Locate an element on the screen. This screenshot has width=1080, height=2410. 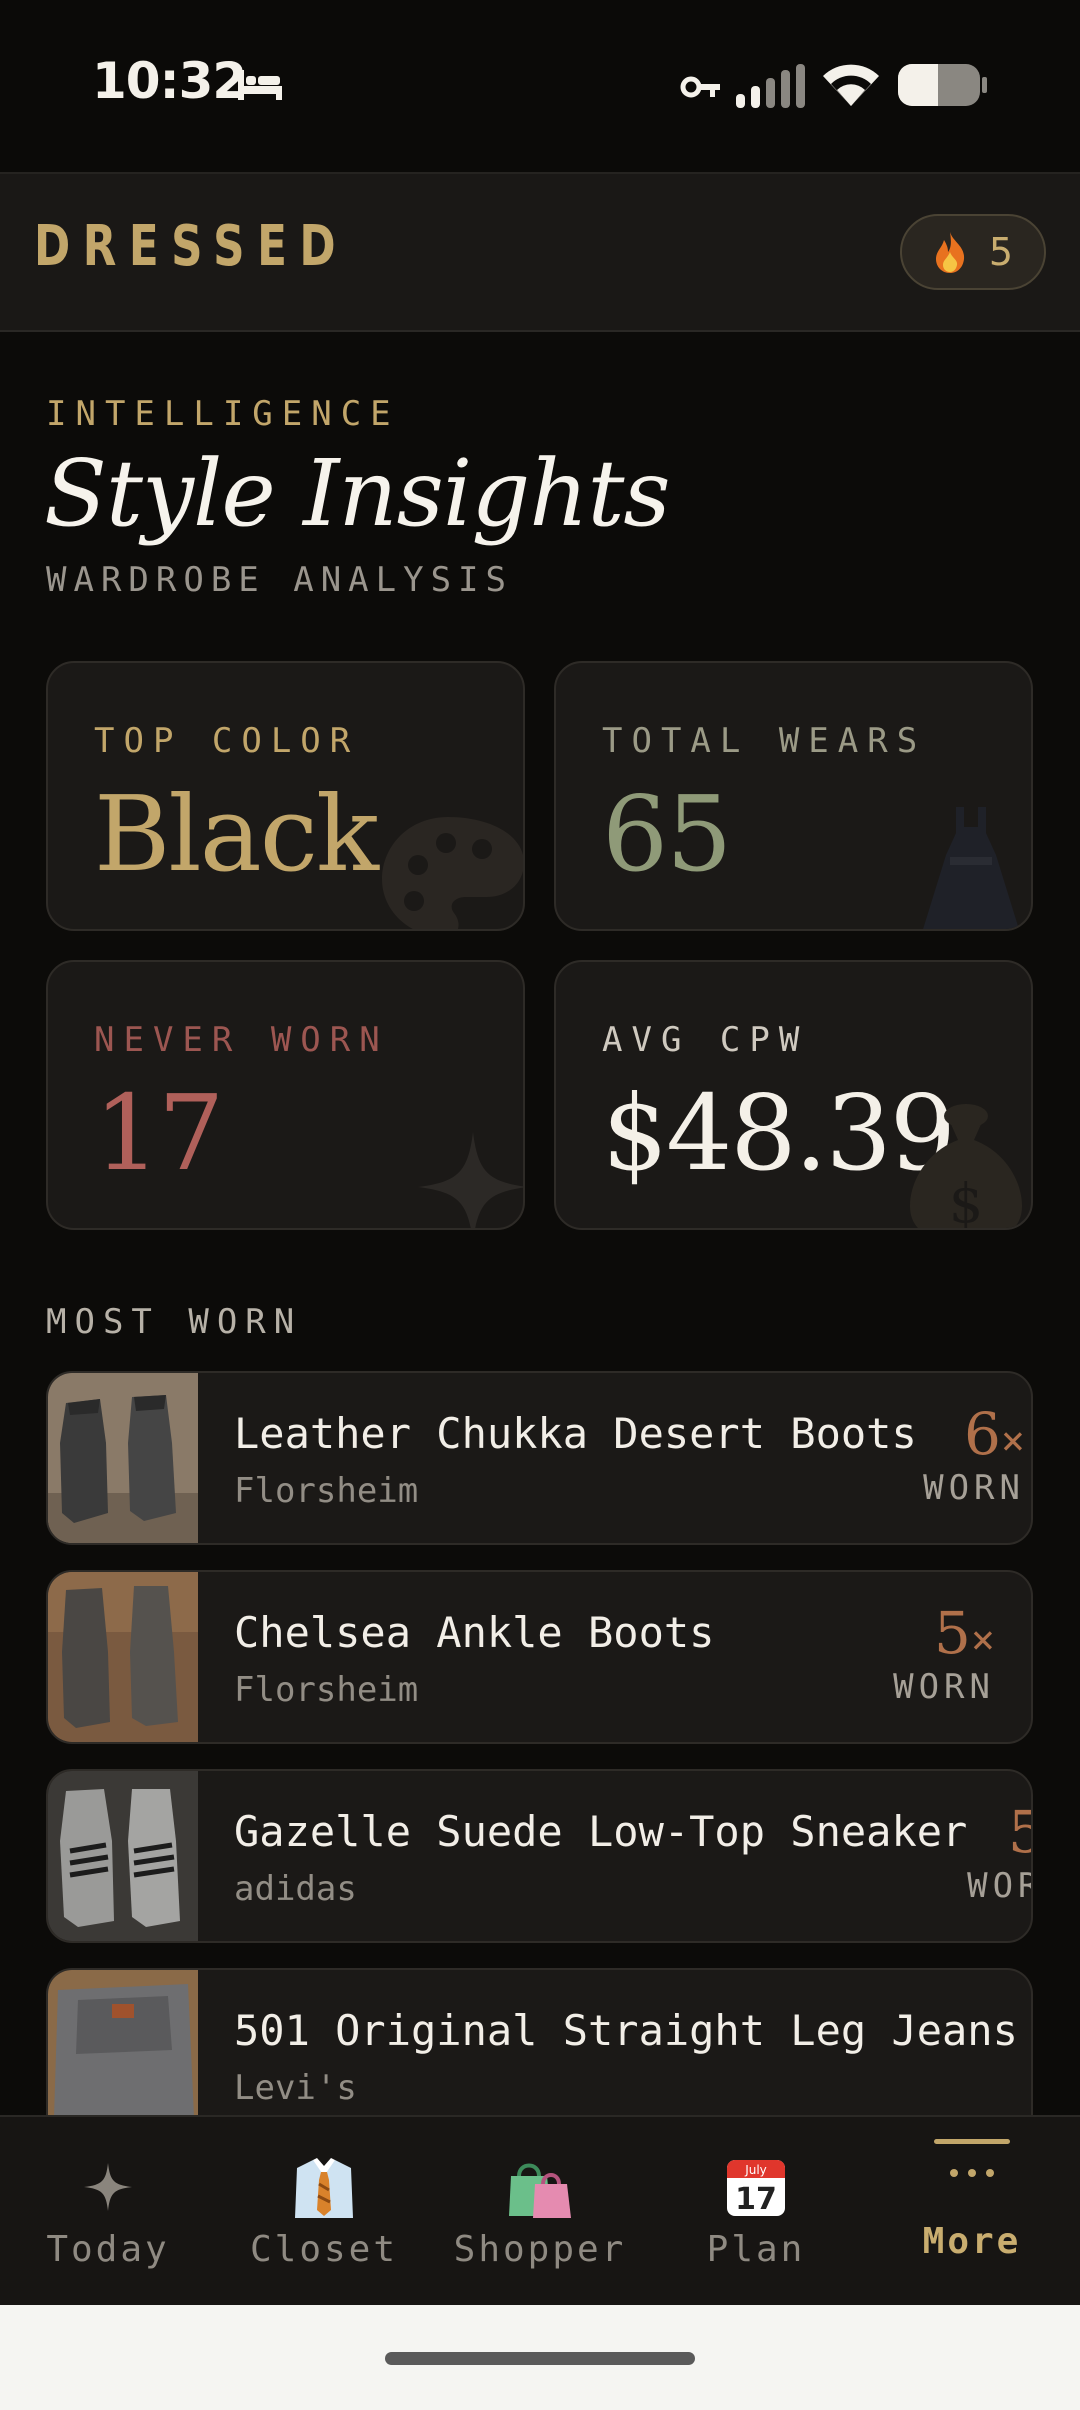
more-dots-icon is located at coordinates (972, 2173).